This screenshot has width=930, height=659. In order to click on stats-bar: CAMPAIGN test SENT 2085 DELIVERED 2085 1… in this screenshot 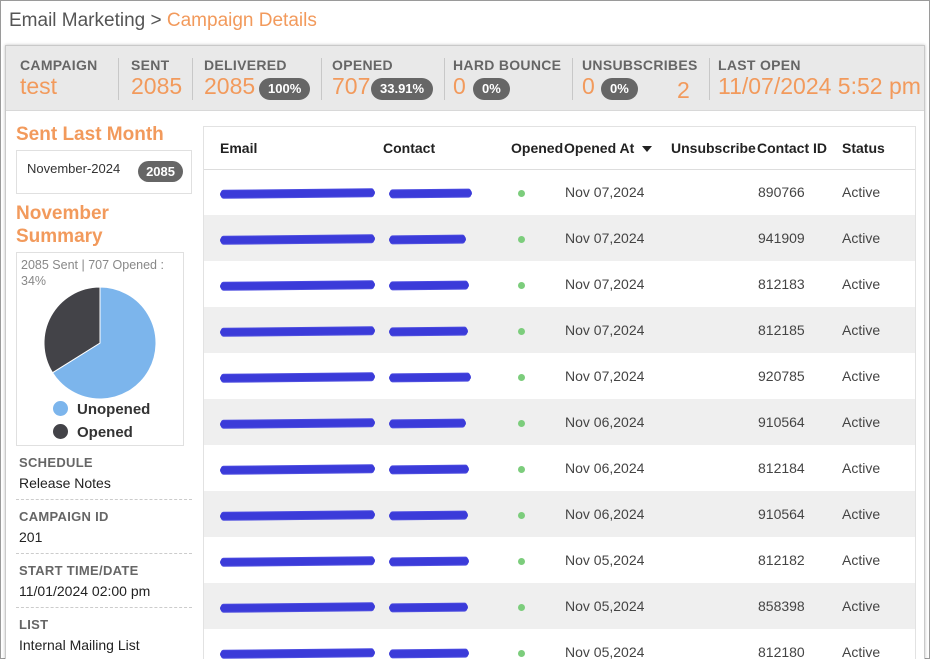, I will do `click(465, 78)`.